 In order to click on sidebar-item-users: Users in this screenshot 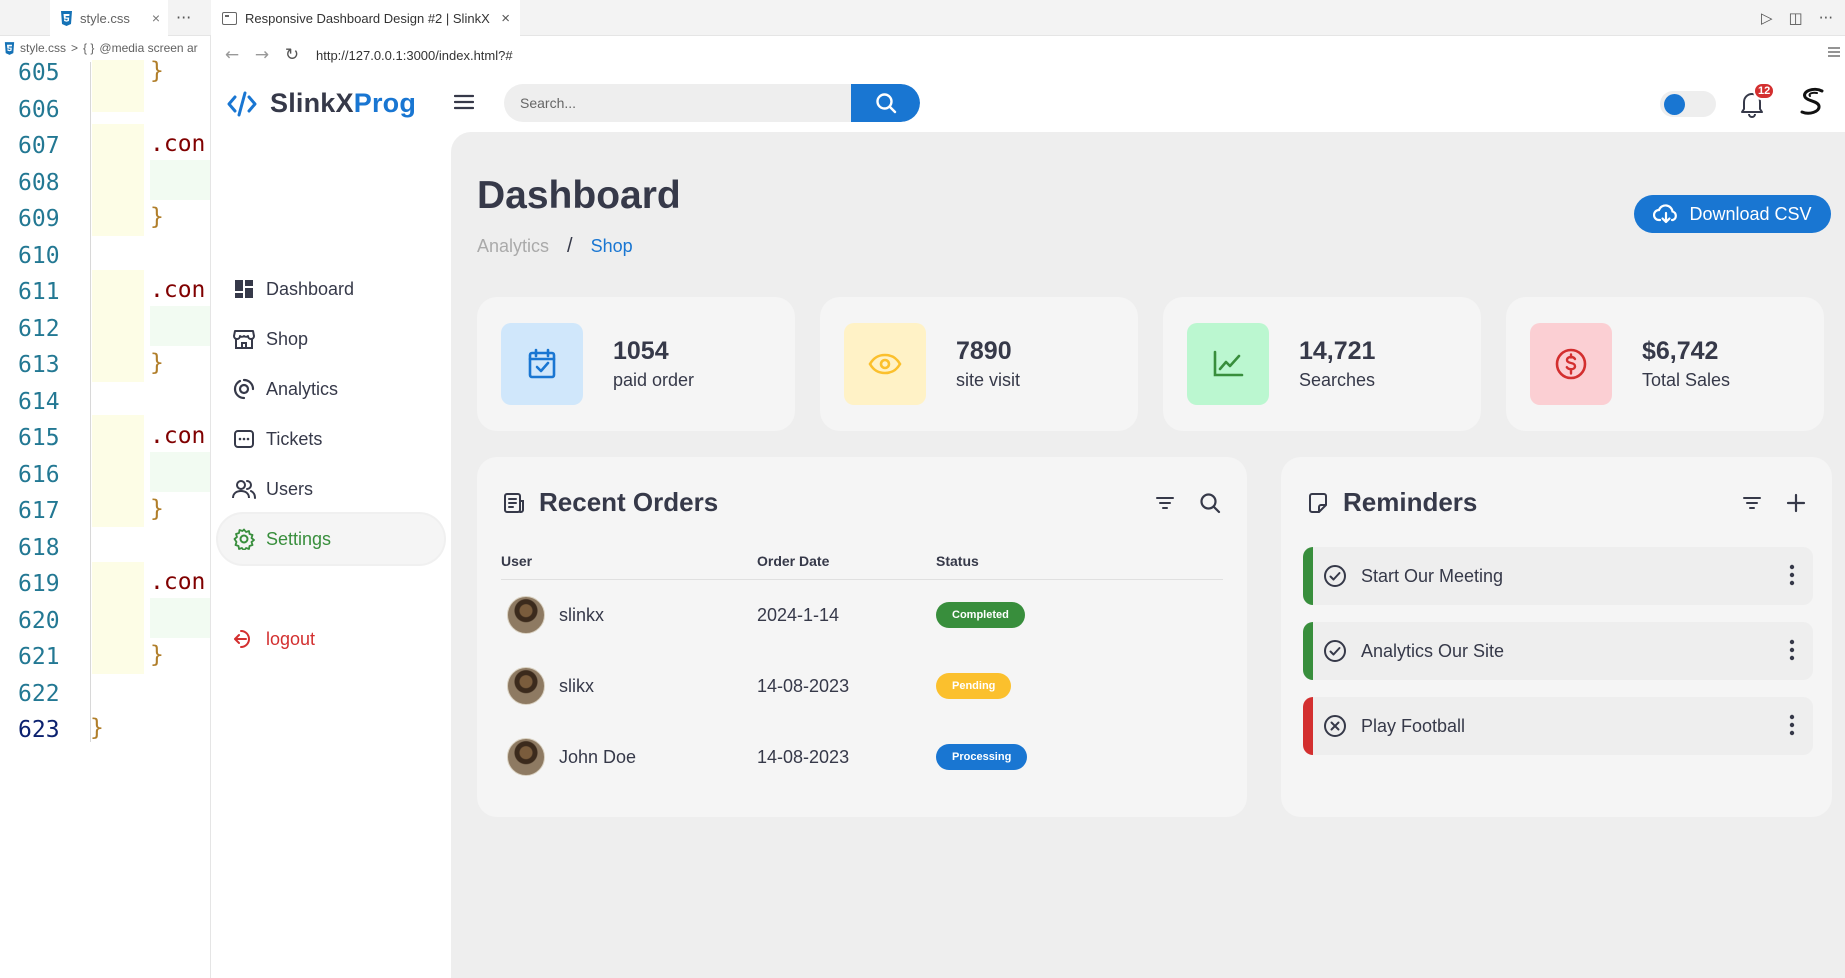, I will do `click(331, 489)`.